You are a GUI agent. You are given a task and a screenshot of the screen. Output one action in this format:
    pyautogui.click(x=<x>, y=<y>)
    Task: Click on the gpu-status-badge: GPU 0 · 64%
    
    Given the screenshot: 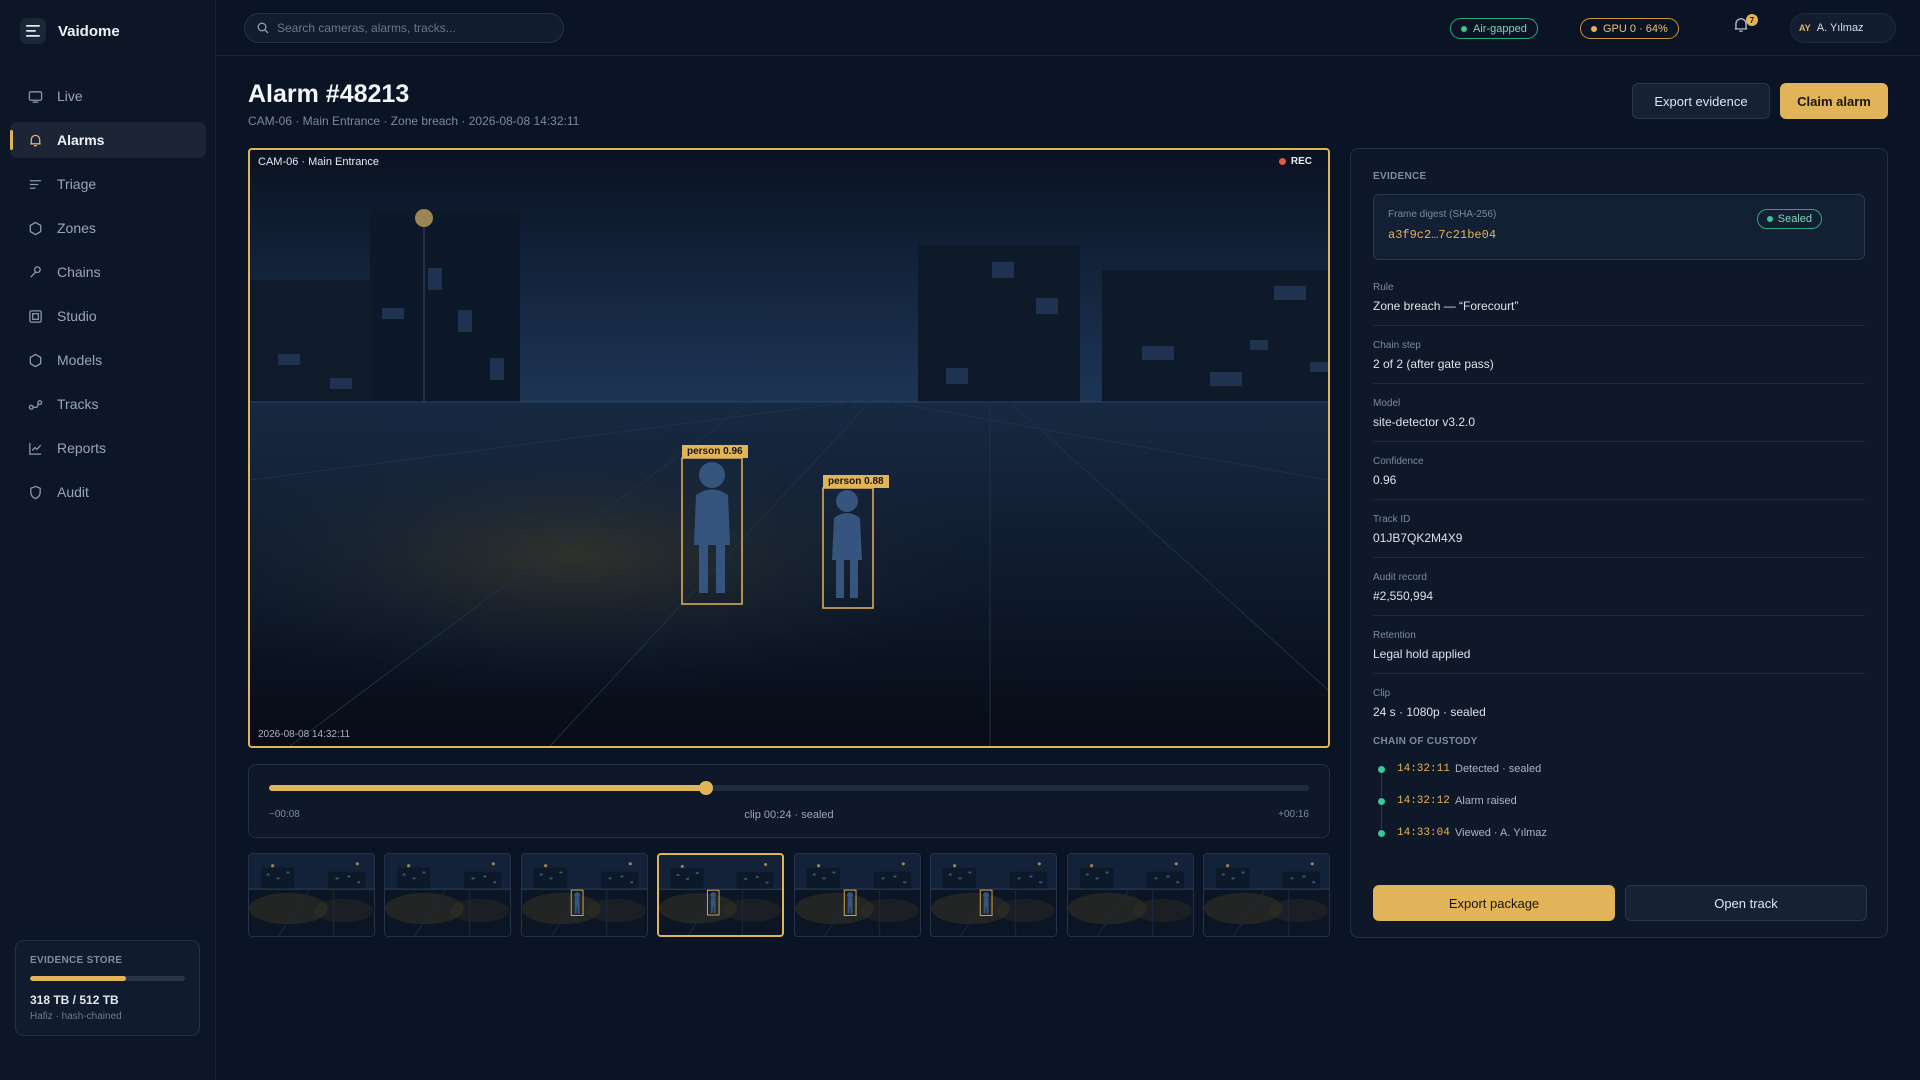 What is the action you would take?
    pyautogui.click(x=1629, y=28)
    